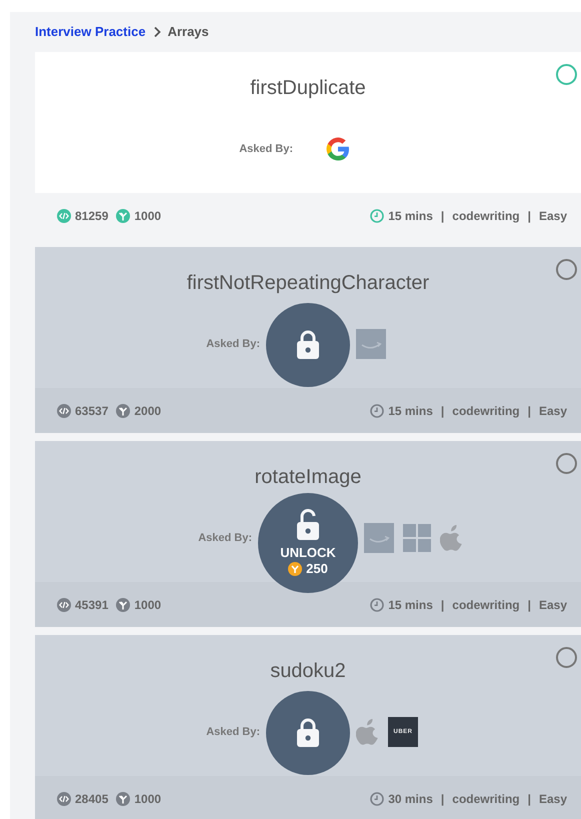 This screenshot has height=819, width=581. I want to click on breadcrumb-current: Arrays, so click(188, 32).